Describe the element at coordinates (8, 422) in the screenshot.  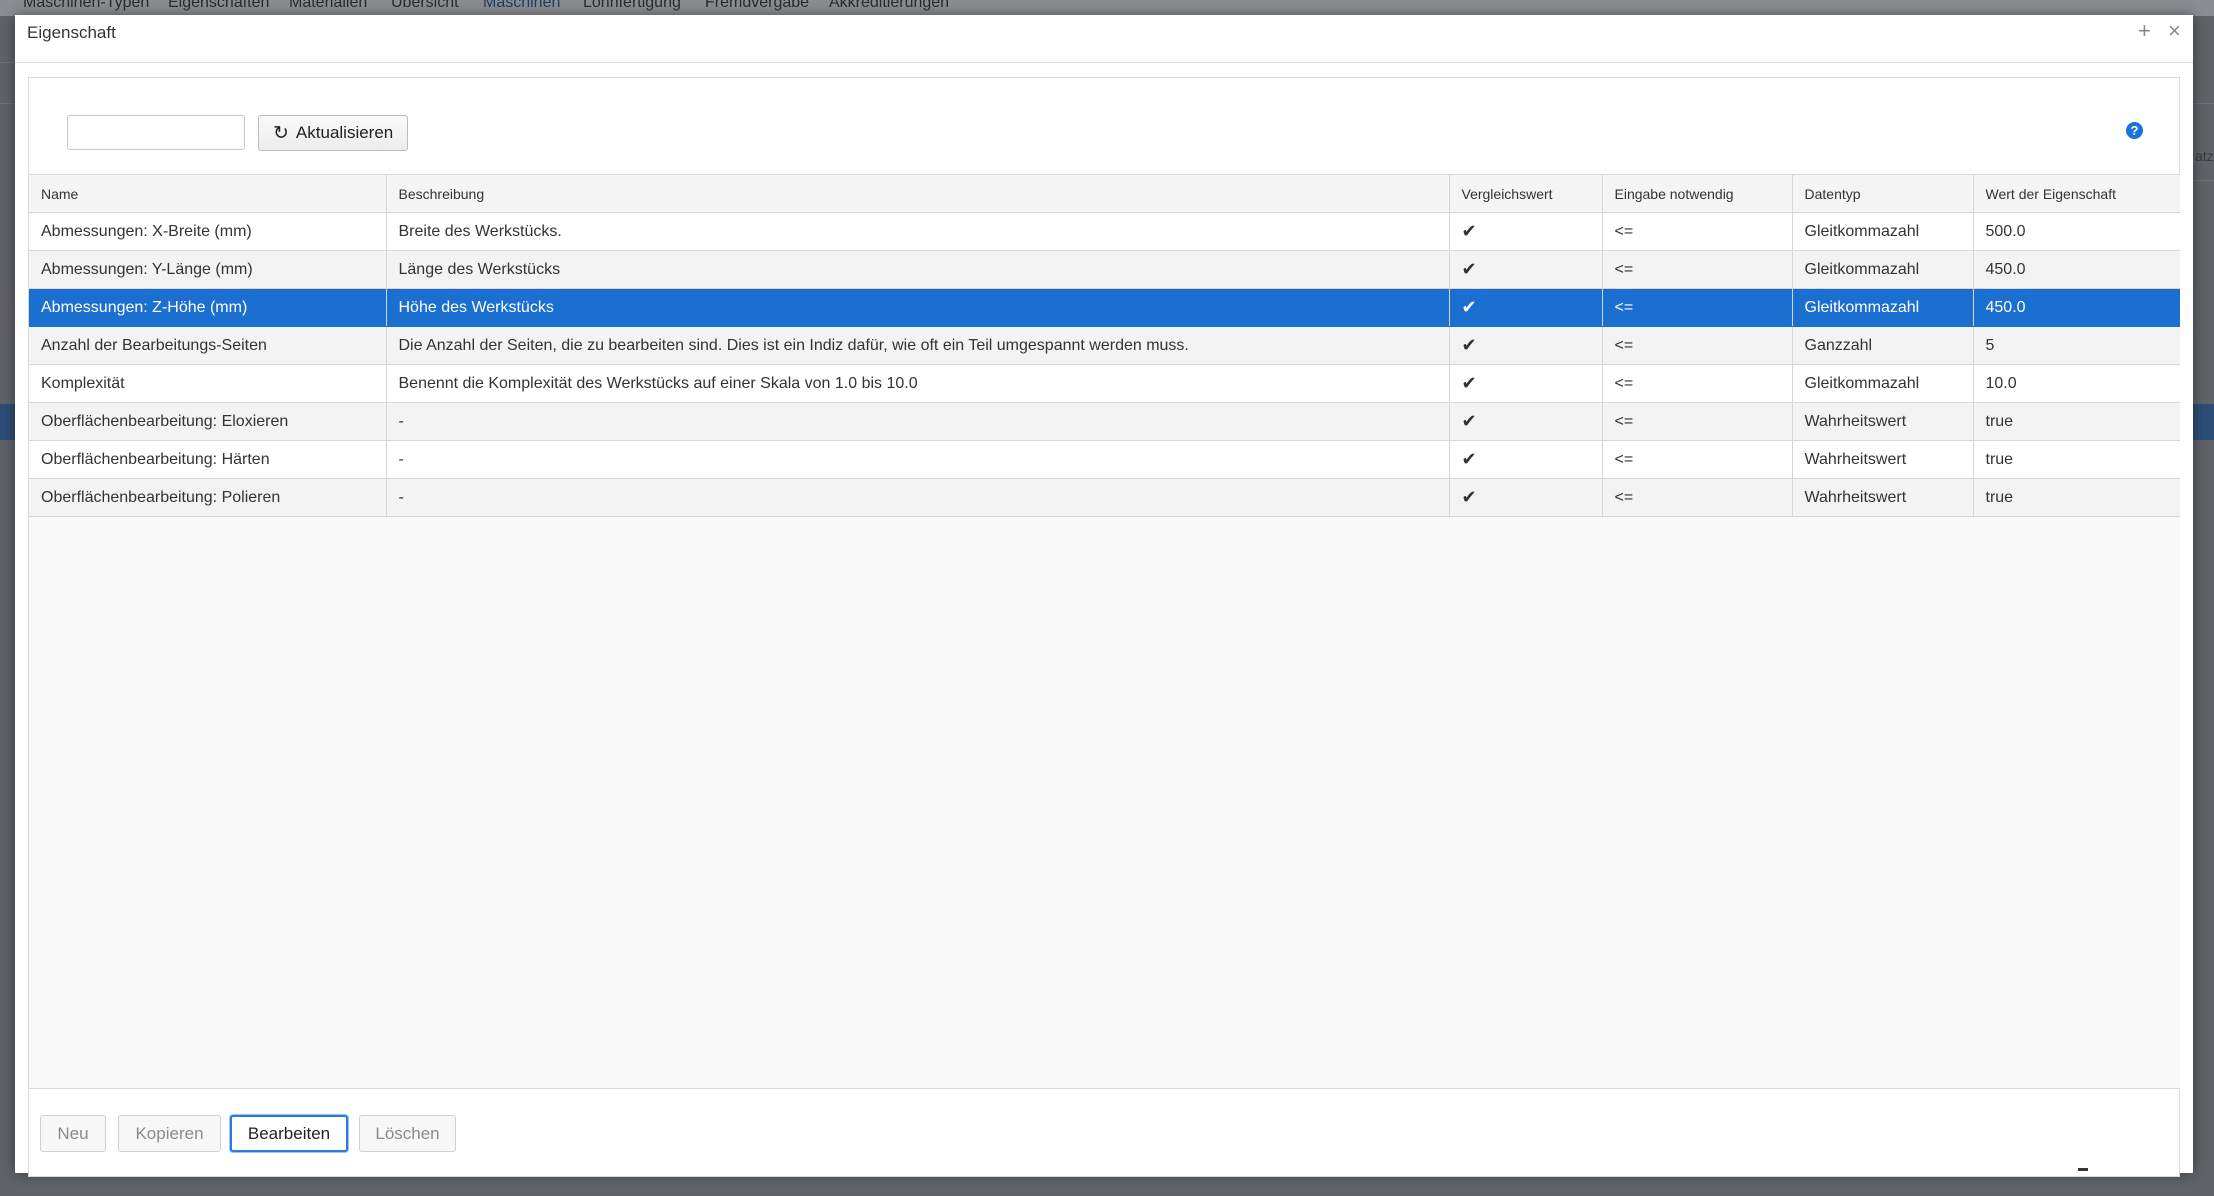
I see `bg-selected-row` at that location.